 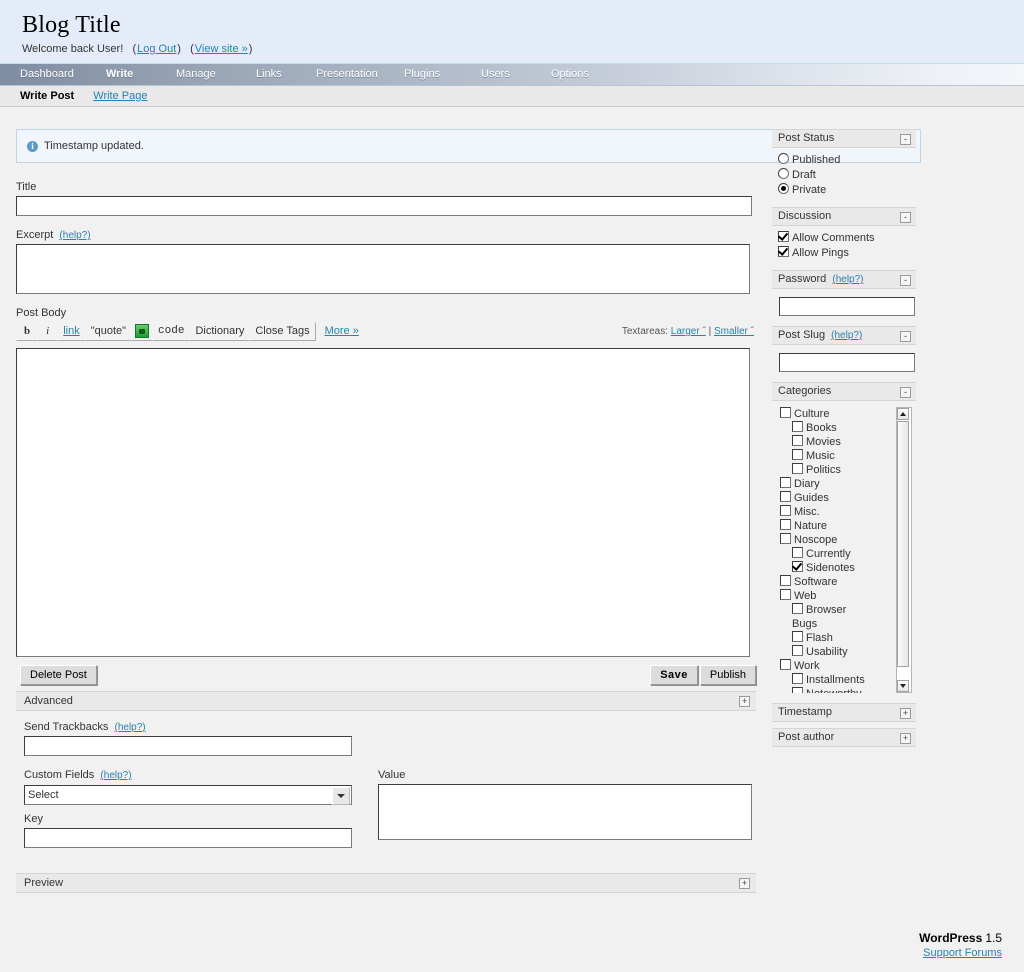 What do you see at coordinates (188, 746) in the screenshot?
I see `trackbacks-input` at bounding box center [188, 746].